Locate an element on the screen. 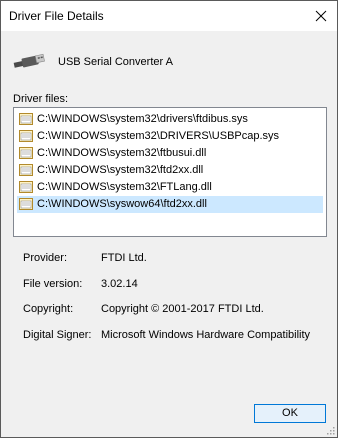 This screenshot has height=438, width=338. file-path: C:\WINDOWS\system32\ftd2xx.dll is located at coordinates (120, 170).